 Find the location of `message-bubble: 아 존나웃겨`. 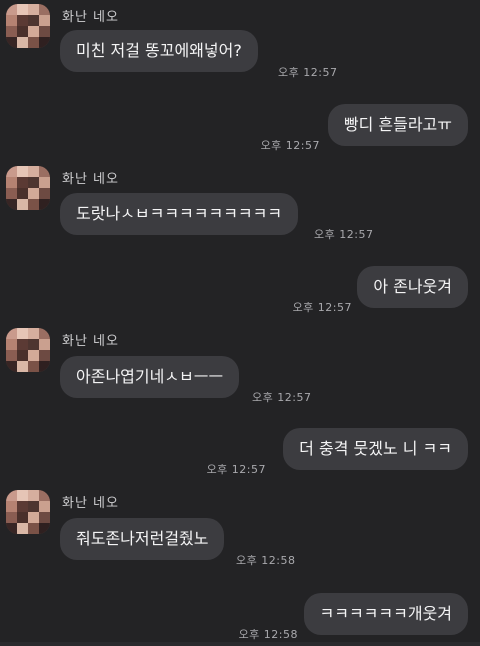

message-bubble: 아 존나웃겨 is located at coordinates (412, 287).